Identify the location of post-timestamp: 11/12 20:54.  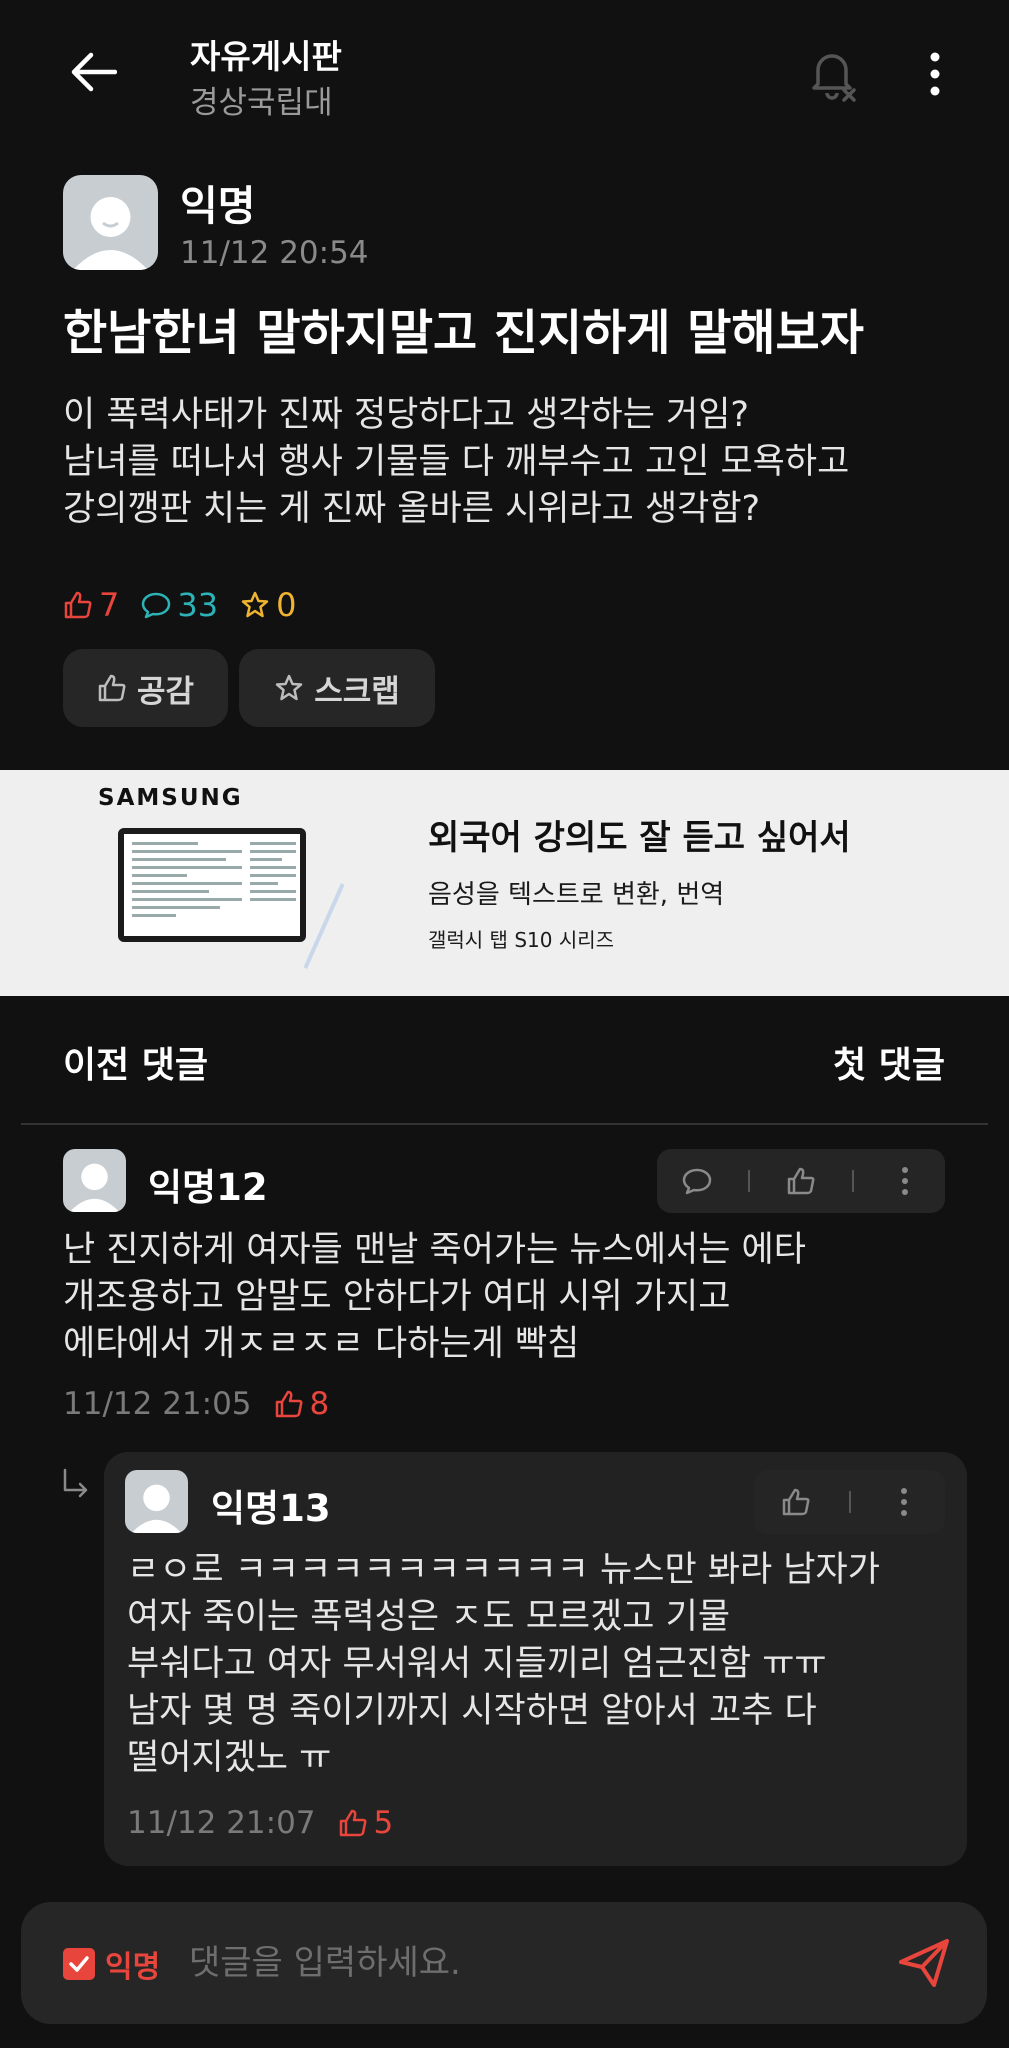
(274, 253).